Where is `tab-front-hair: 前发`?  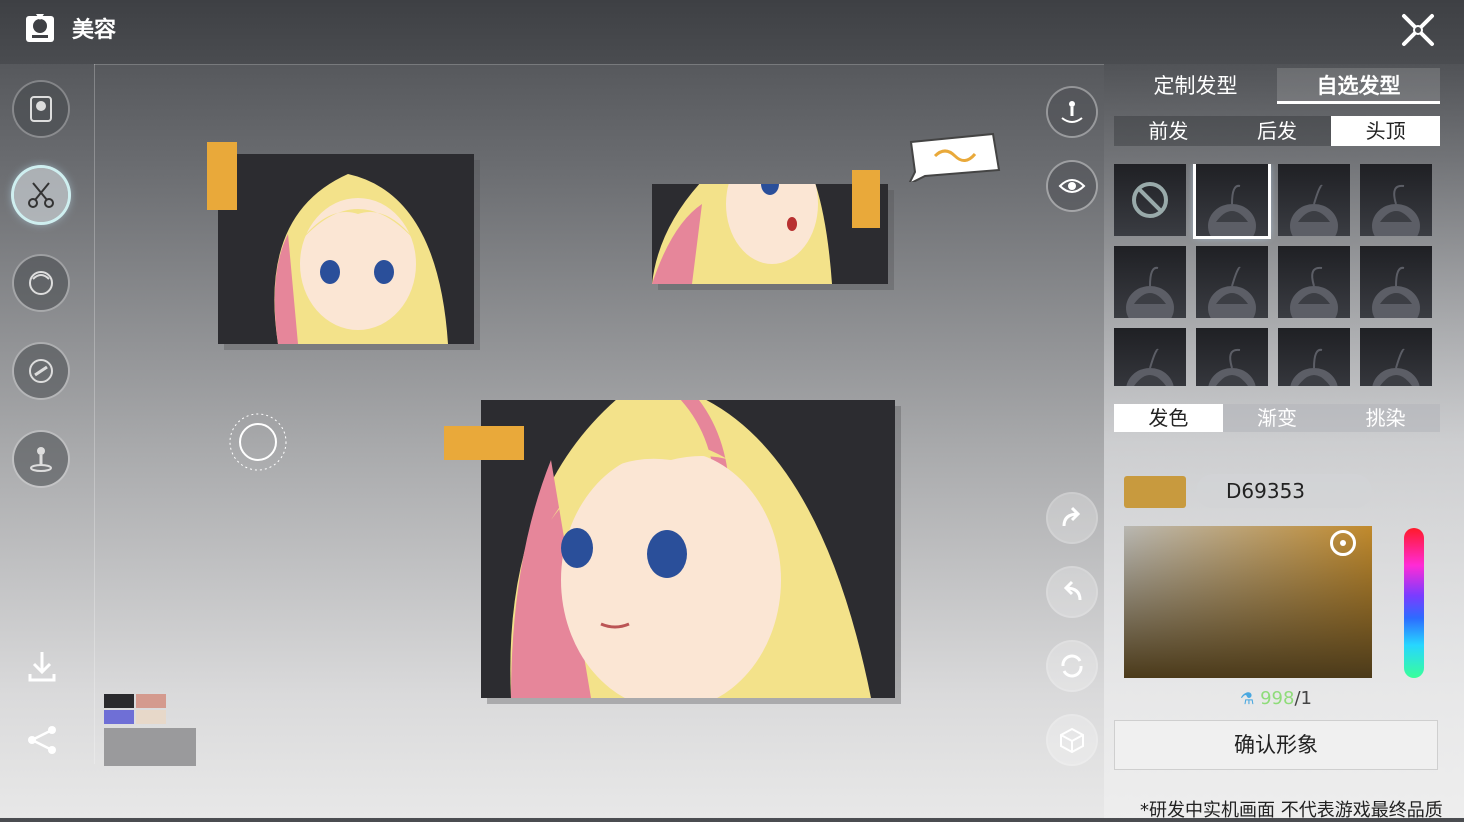 tab-front-hair: 前发 is located at coordinates (1168, 131).